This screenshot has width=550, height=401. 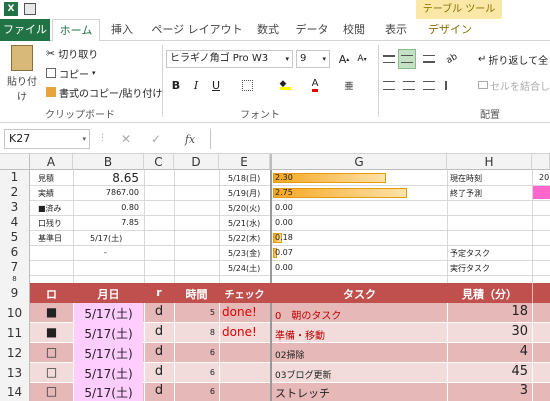 I want to click on column-header-g: G, so click(x=358, y=162).